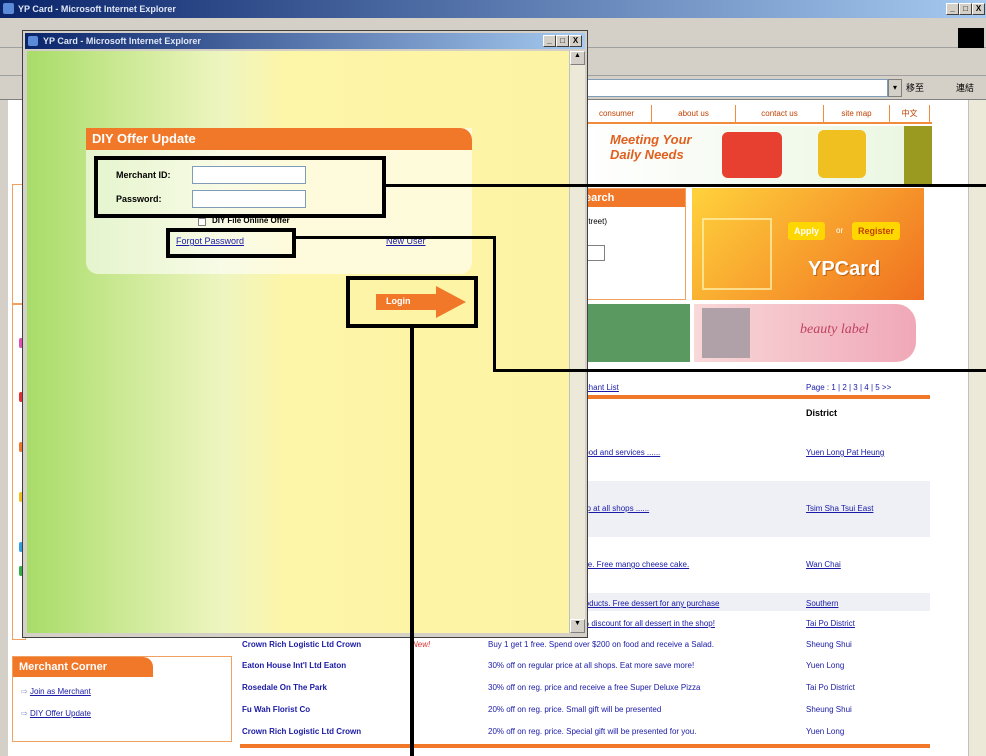 This screenshot has height=756, width=986. What do you see at coordinates (840, 230) in the screenshot?
I see `or-label: or` at bounding box center [840, 230].